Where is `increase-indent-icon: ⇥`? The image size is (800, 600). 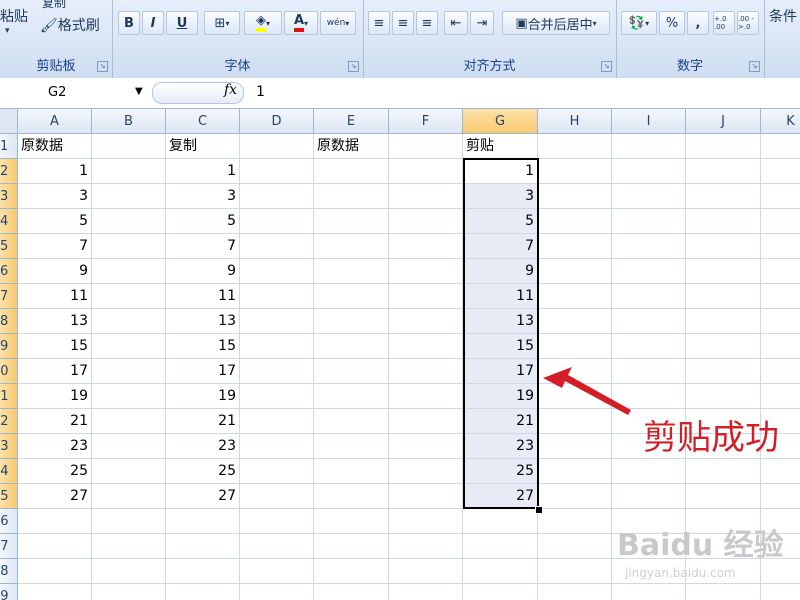 increase-indent-icon: ⇥ is located at coordinates (482, 23).